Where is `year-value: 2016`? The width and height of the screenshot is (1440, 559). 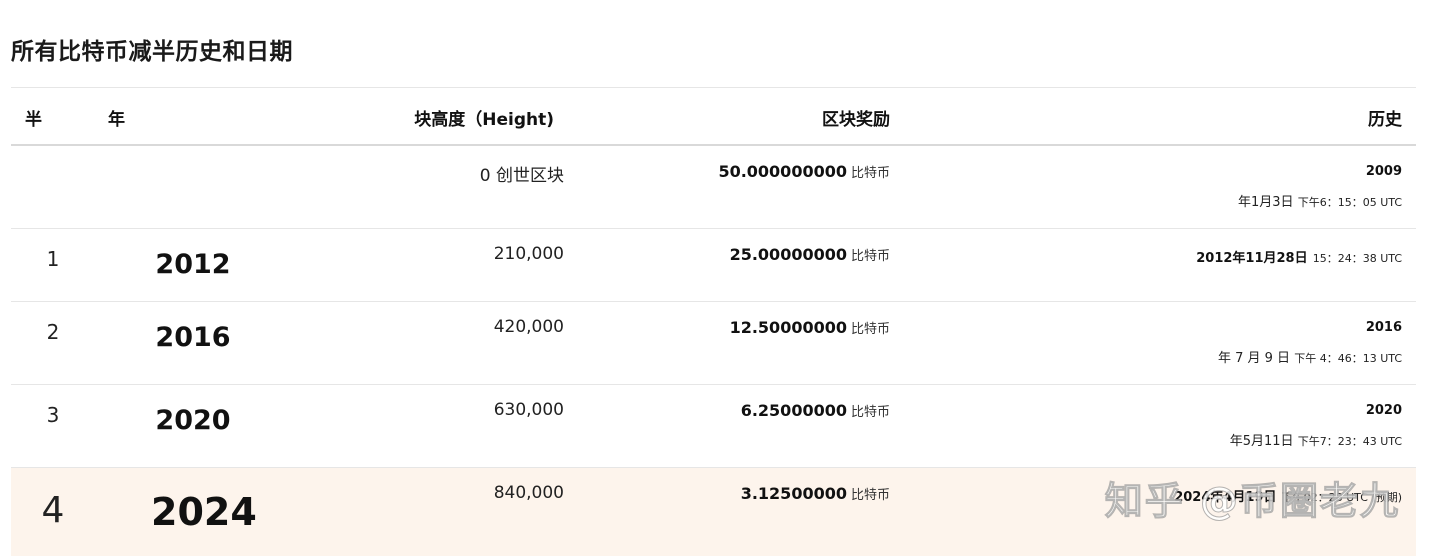
year-value: 2016 is located at coordinates (193, 337).